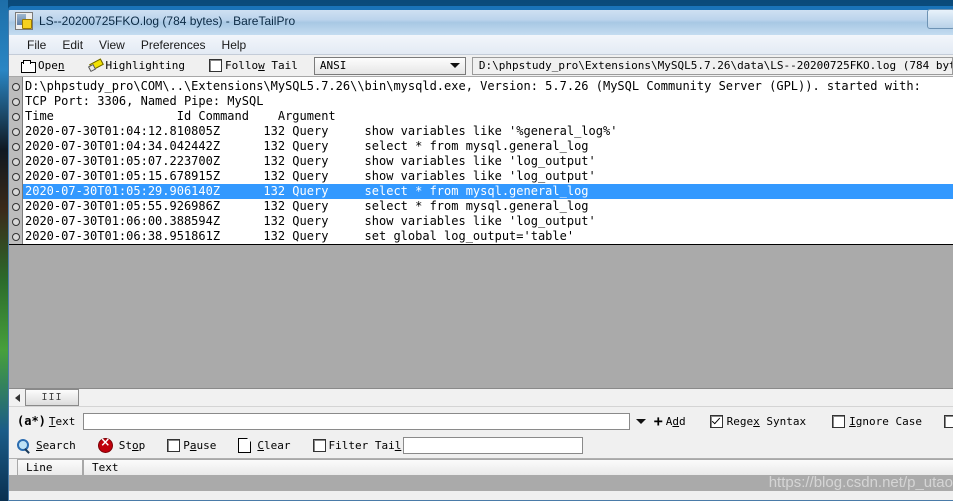 The width and height of the screenshot is (953, 501). I want to click on encoding-dropdown: ANSI, so click(389, 65).